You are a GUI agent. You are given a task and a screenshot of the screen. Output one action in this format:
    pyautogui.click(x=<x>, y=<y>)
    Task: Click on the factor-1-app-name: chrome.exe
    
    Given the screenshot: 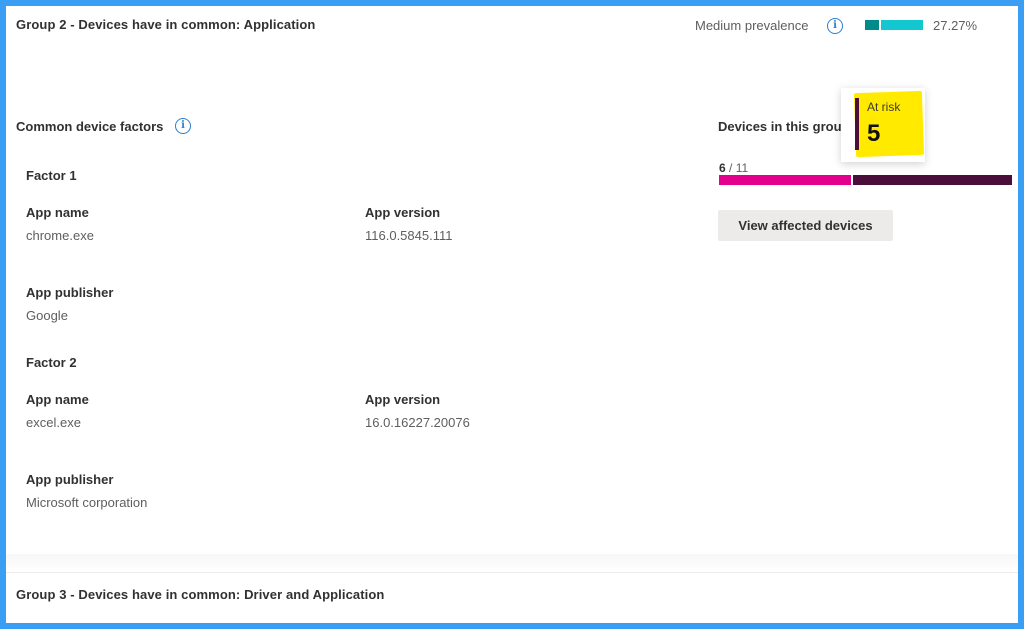 What is the action you would take?
    pyautogui.click(x=60, y=235)
    